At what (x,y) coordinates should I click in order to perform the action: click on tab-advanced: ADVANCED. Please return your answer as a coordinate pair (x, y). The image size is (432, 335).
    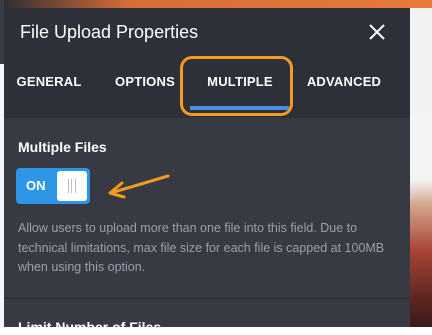
    Looking at the image, I should click on (344, 88).